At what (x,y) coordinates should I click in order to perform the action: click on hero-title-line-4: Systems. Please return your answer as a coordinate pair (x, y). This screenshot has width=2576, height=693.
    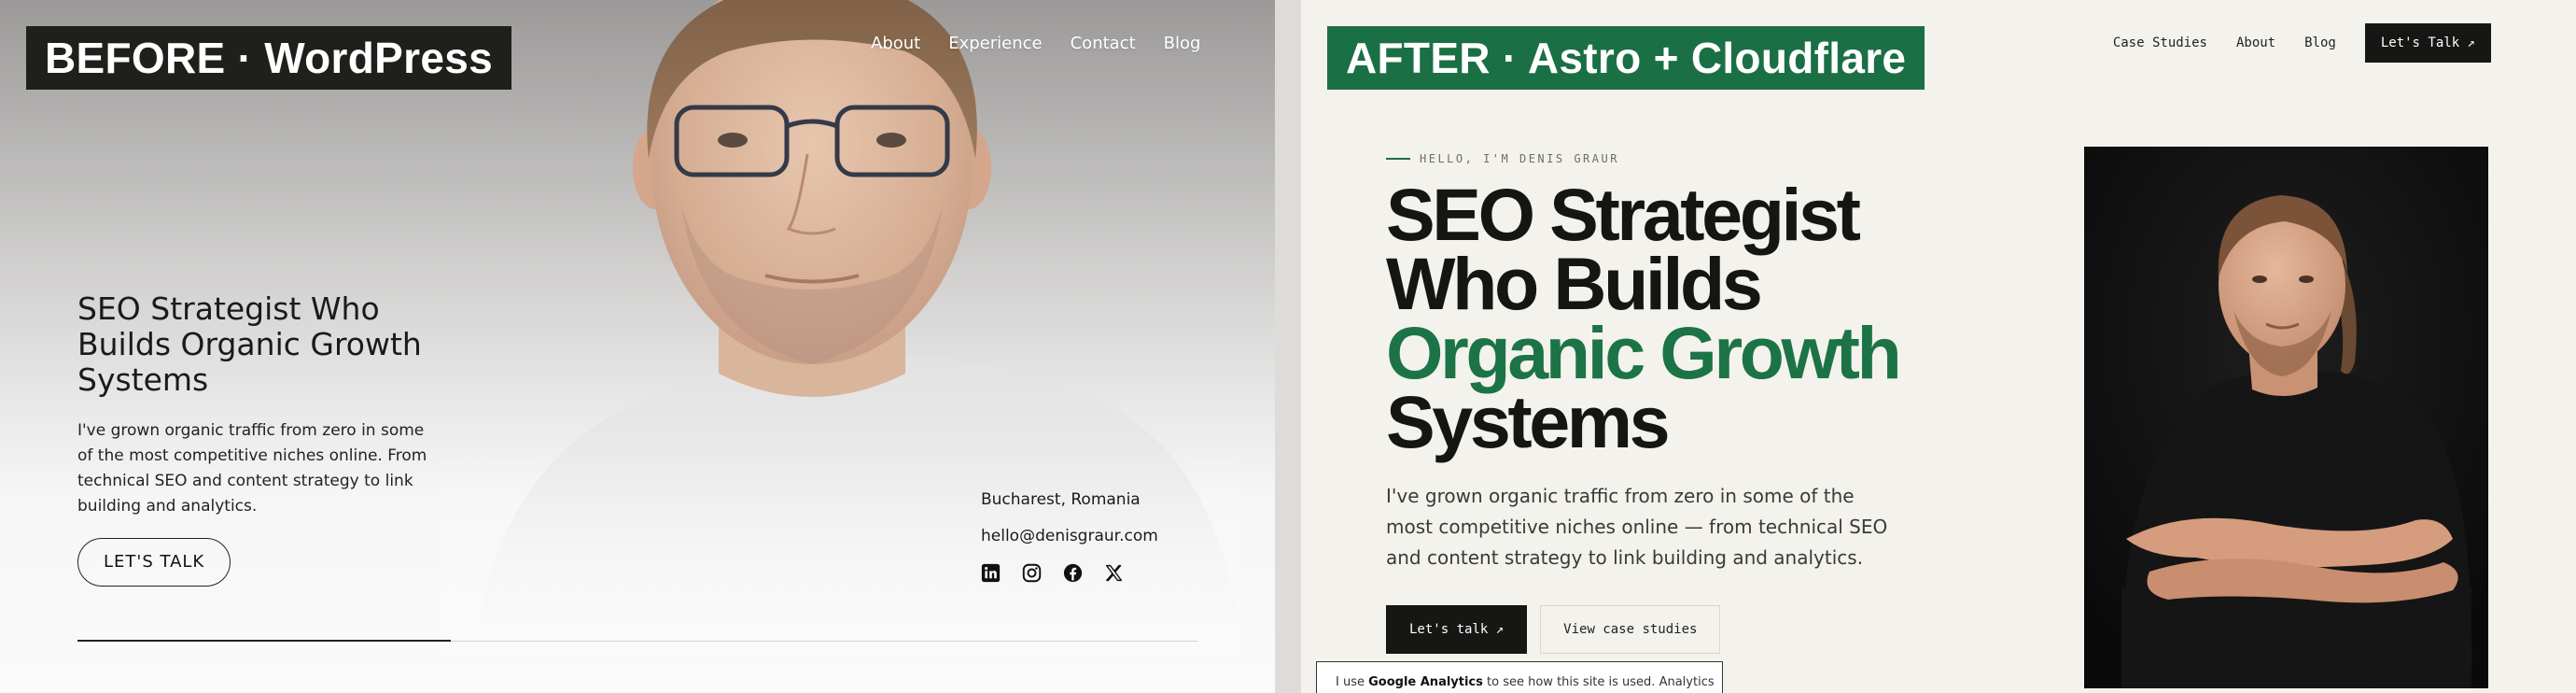
    Looking at the image, I should click on (1528, 421).